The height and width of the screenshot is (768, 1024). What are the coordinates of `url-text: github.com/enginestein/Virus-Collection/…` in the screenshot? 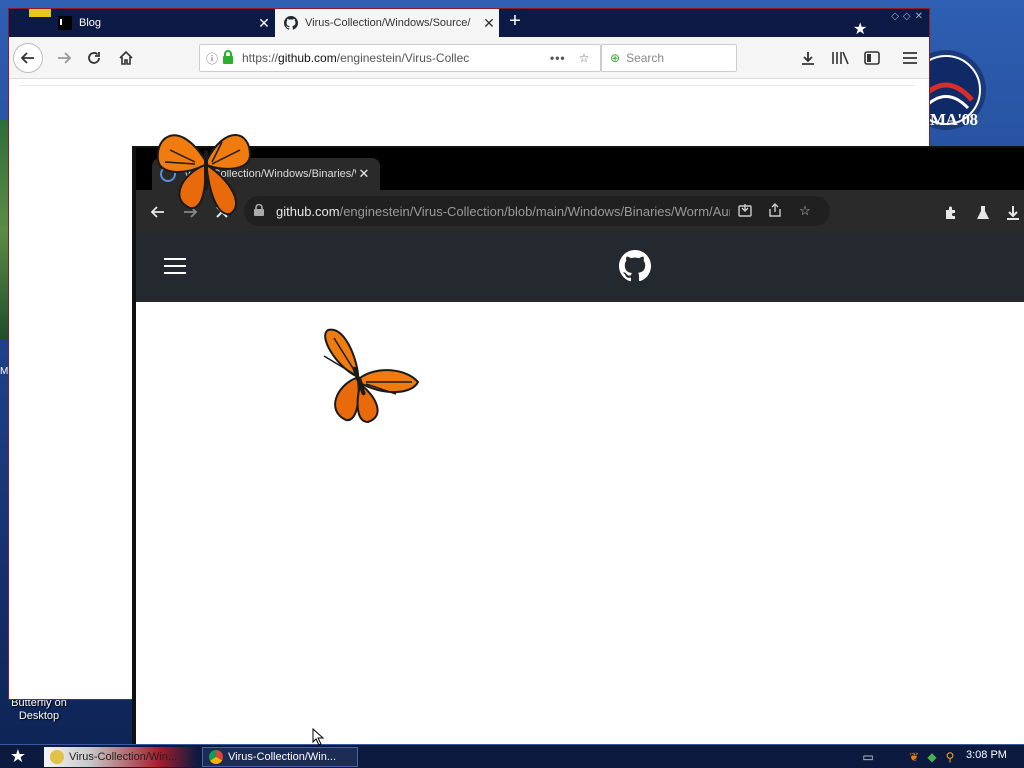 It's located at (503, 211).